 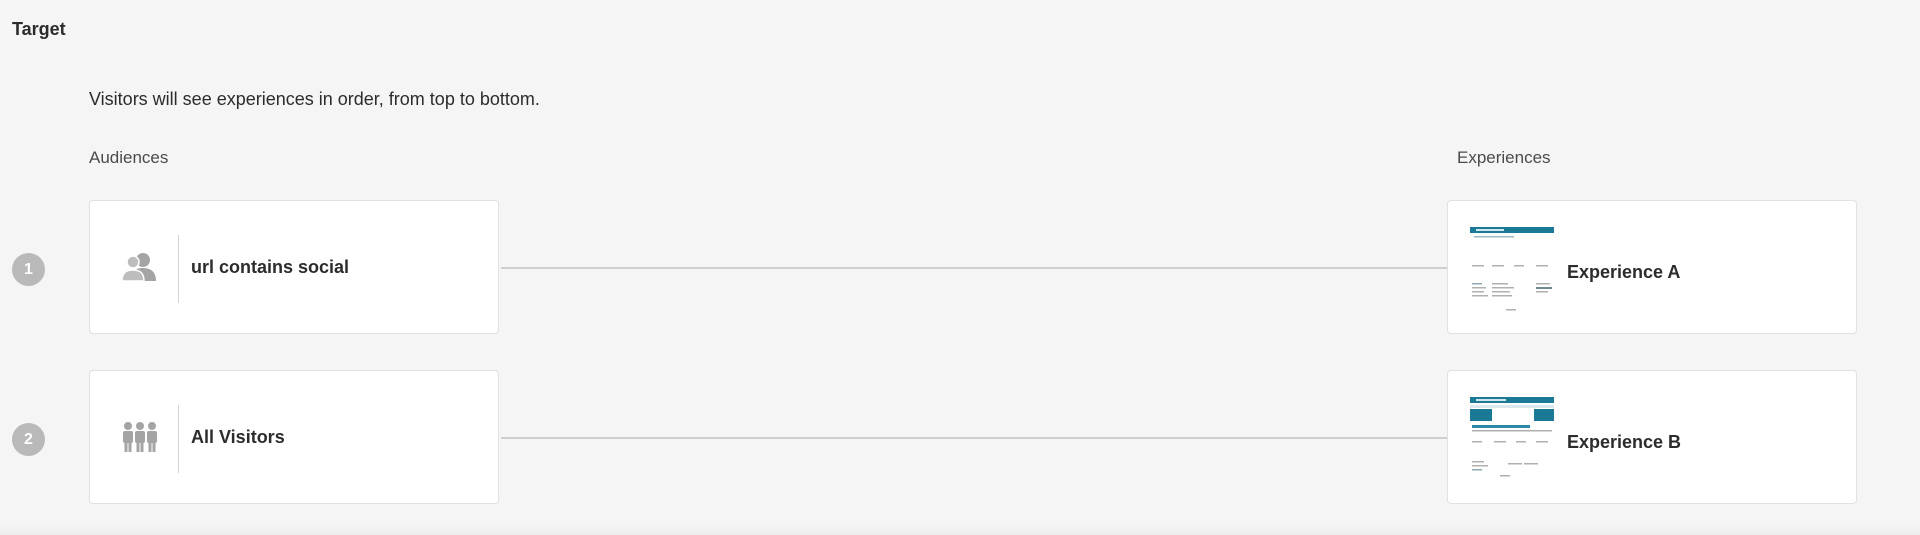 I want to click on order-badge: 1, so click(x=28, y=269).